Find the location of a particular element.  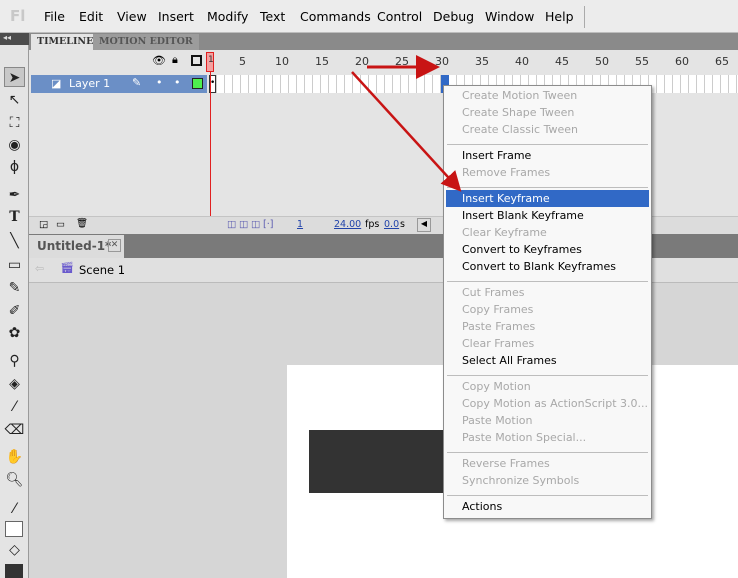

annotation-arrows is located at coordinates (406, 123).